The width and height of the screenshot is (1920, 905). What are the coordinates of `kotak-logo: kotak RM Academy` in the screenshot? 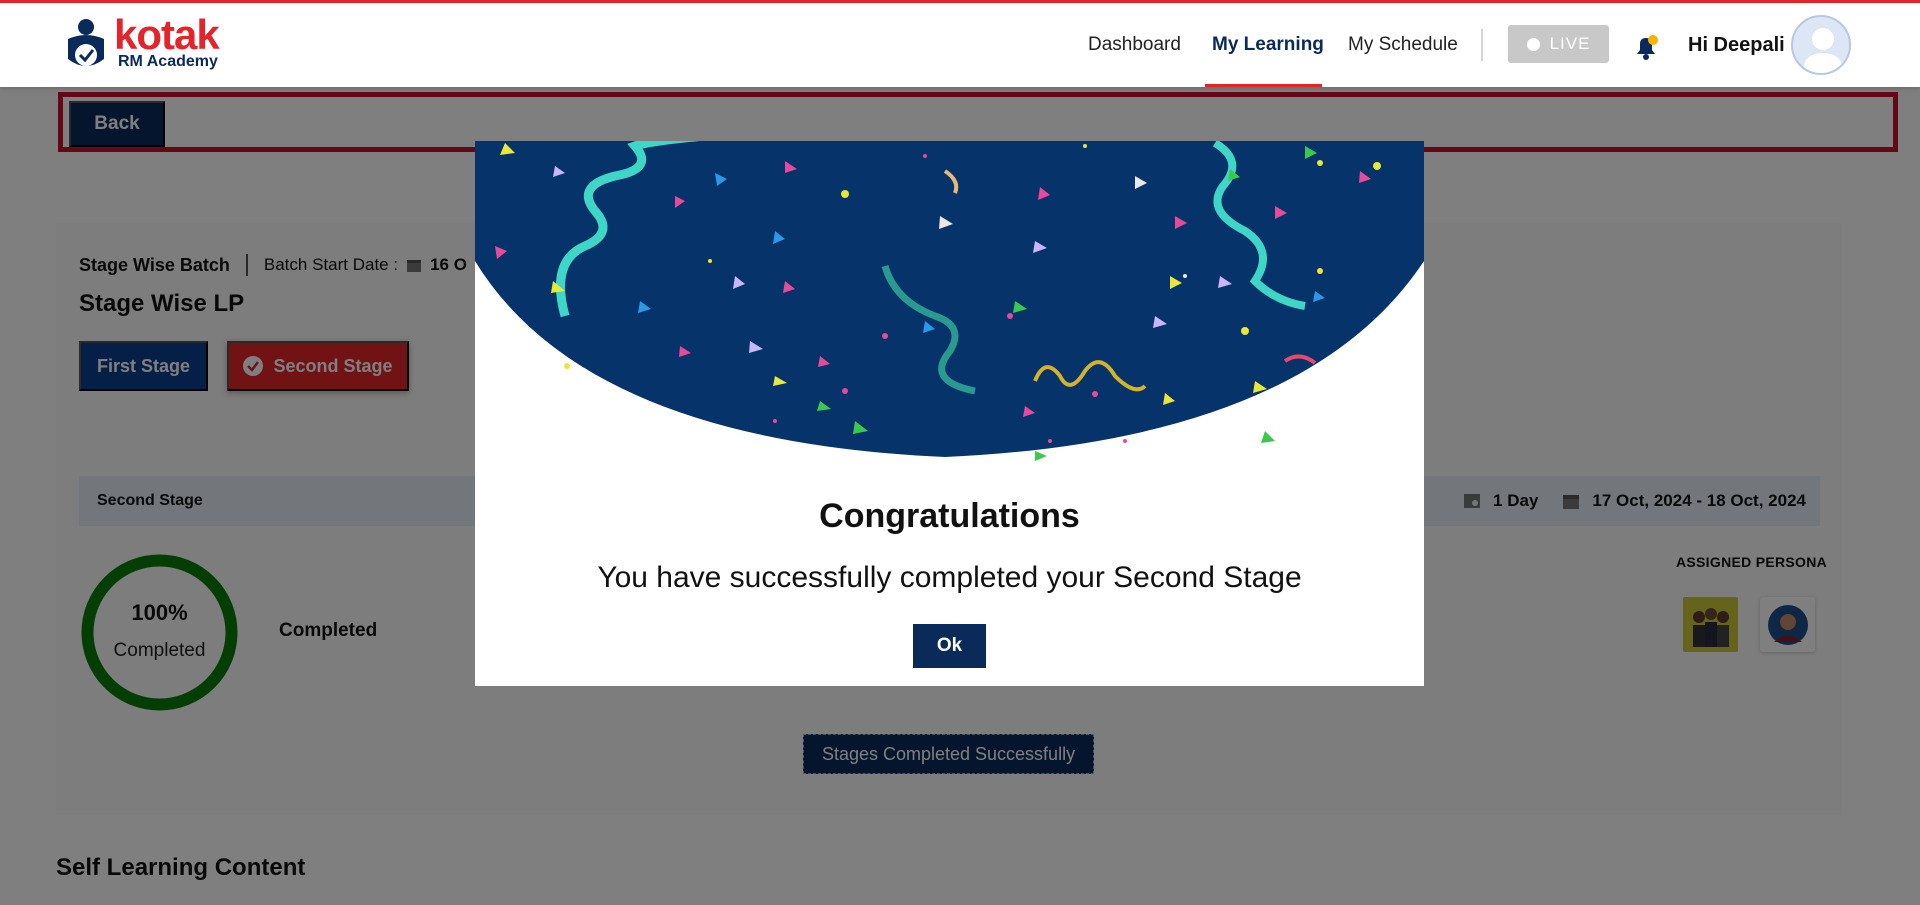 It's located at (149, 44).